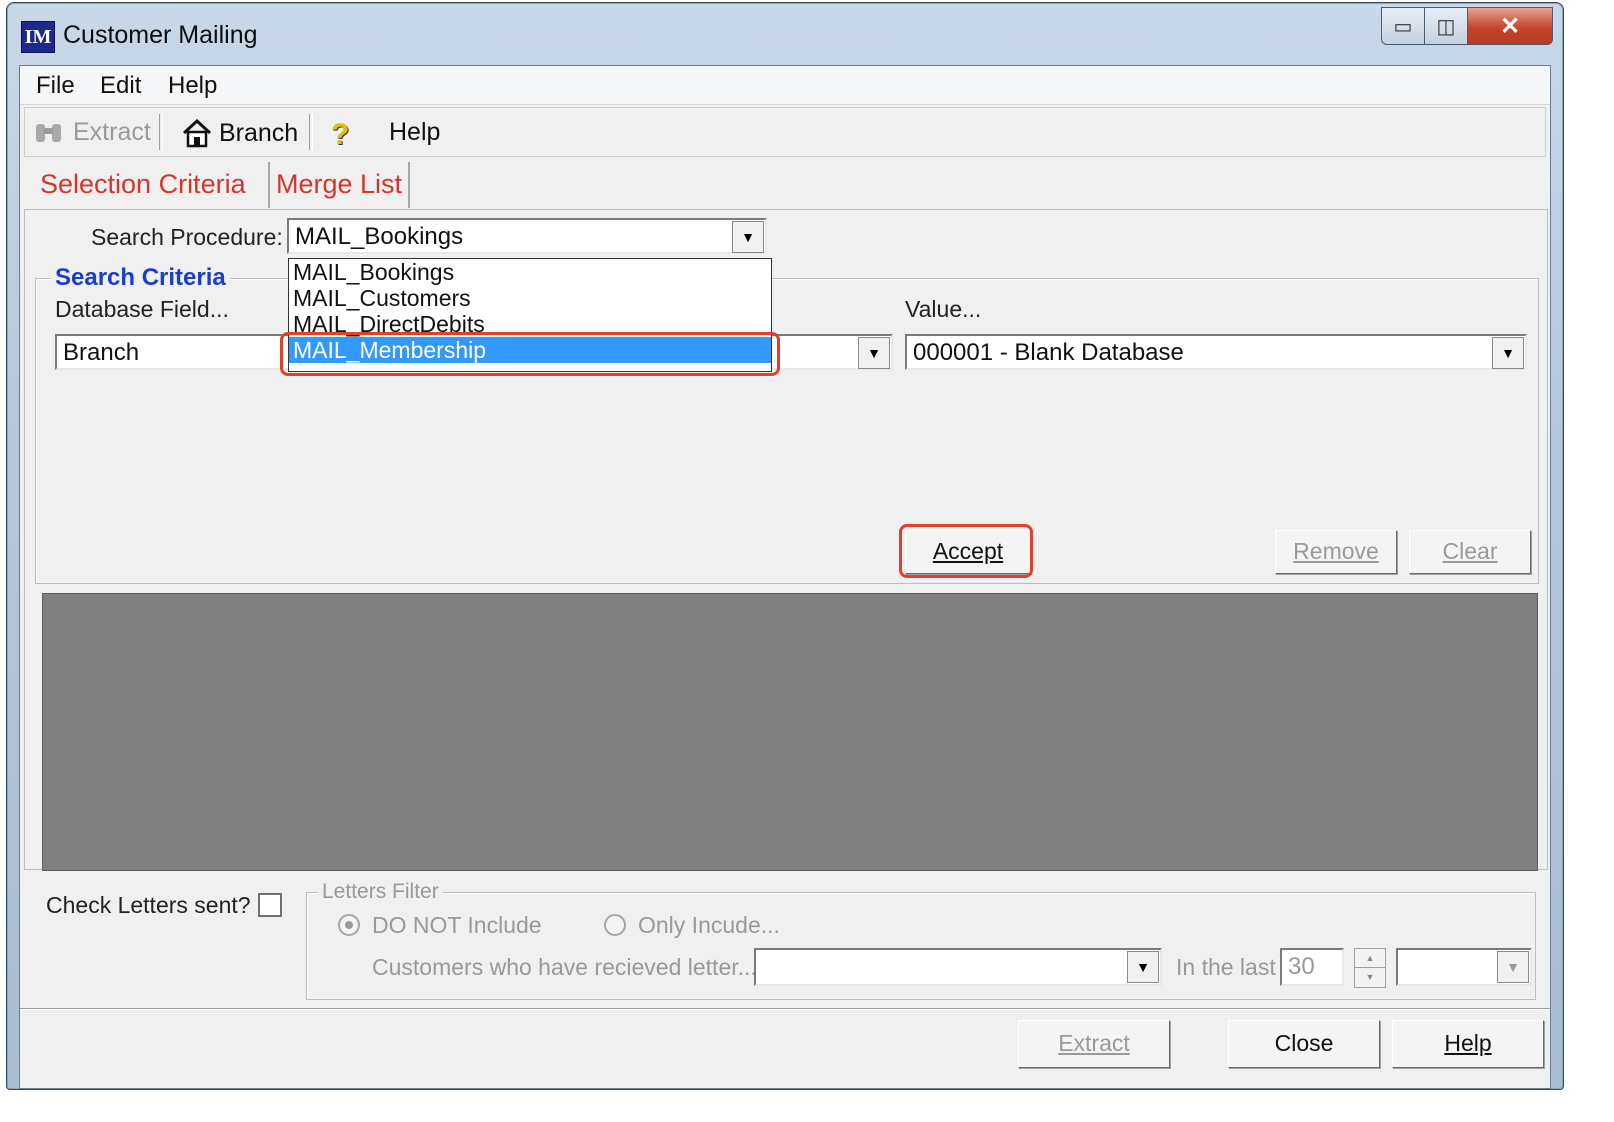 The height and width of the screenshot is (1122, 1614). I want to click on toolbar-help-icon-button: ?, so click(340, 135).